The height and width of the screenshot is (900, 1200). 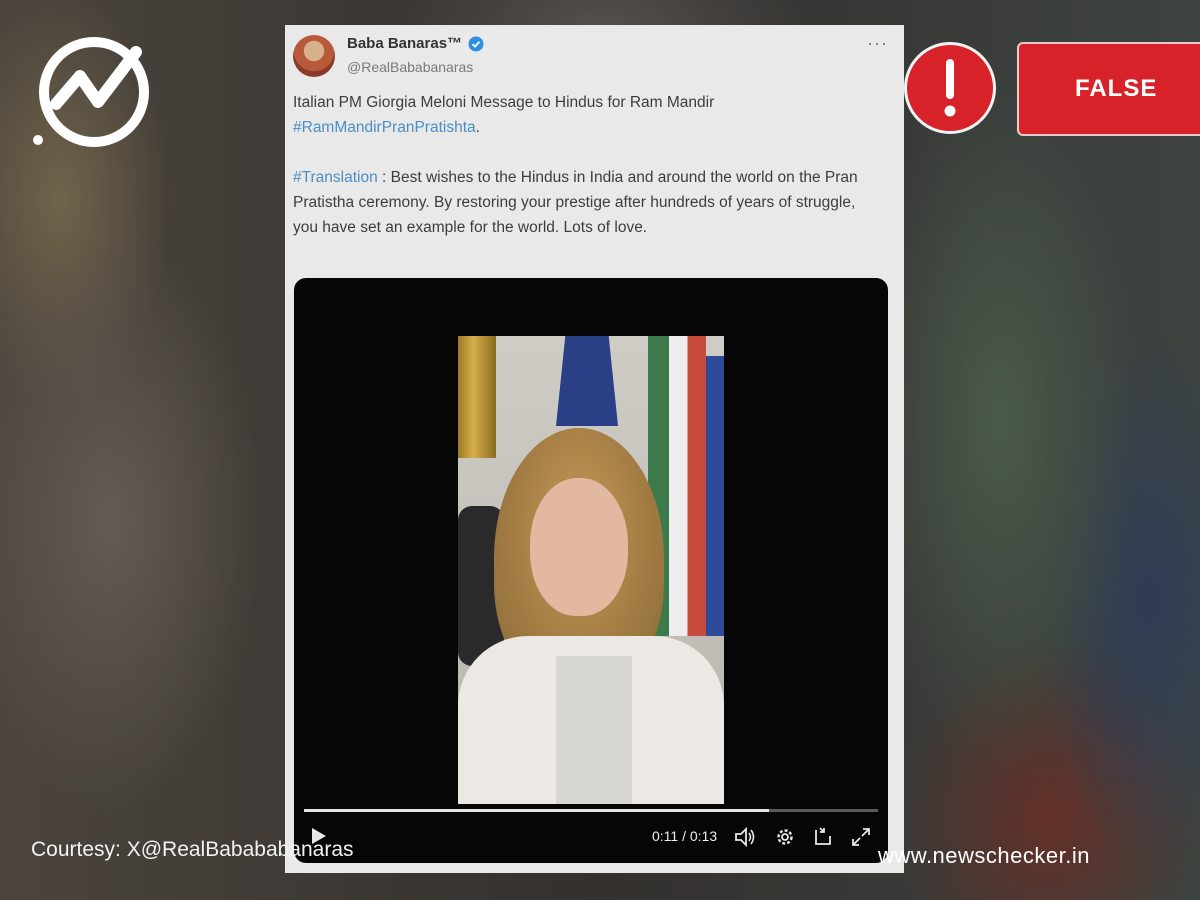 I want to click on hashtag-link: #RamMandirPranPratishta, so click(x=384, y=127).